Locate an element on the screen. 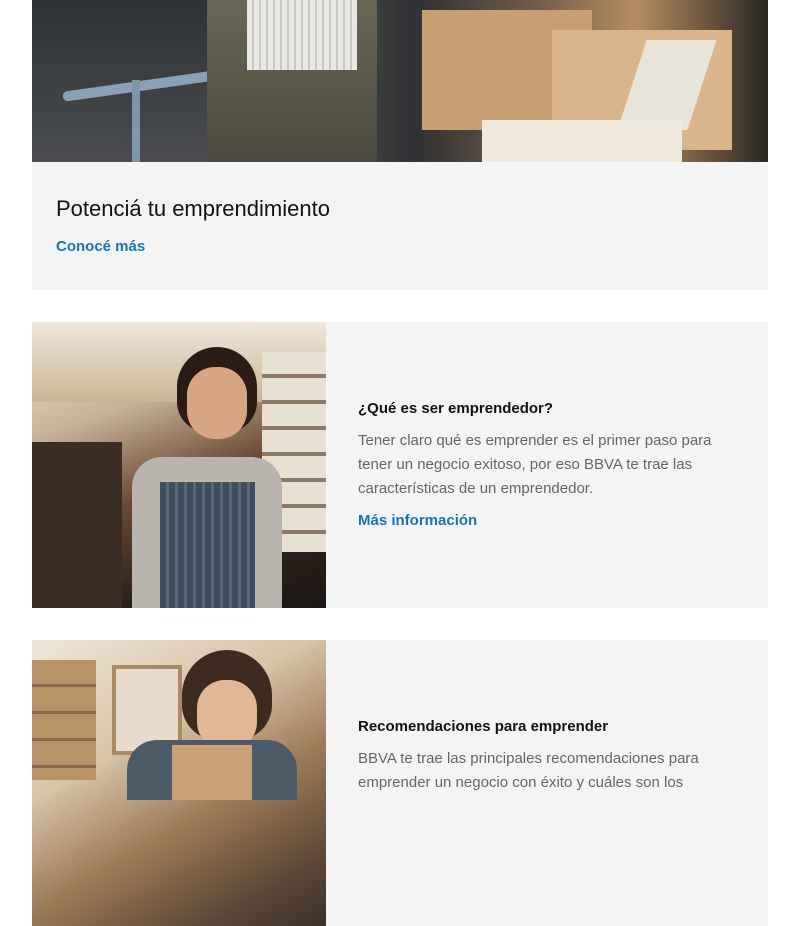 The image size is (785, 926). mas-informacion-link: Más información is located at coordinates (417, 520).